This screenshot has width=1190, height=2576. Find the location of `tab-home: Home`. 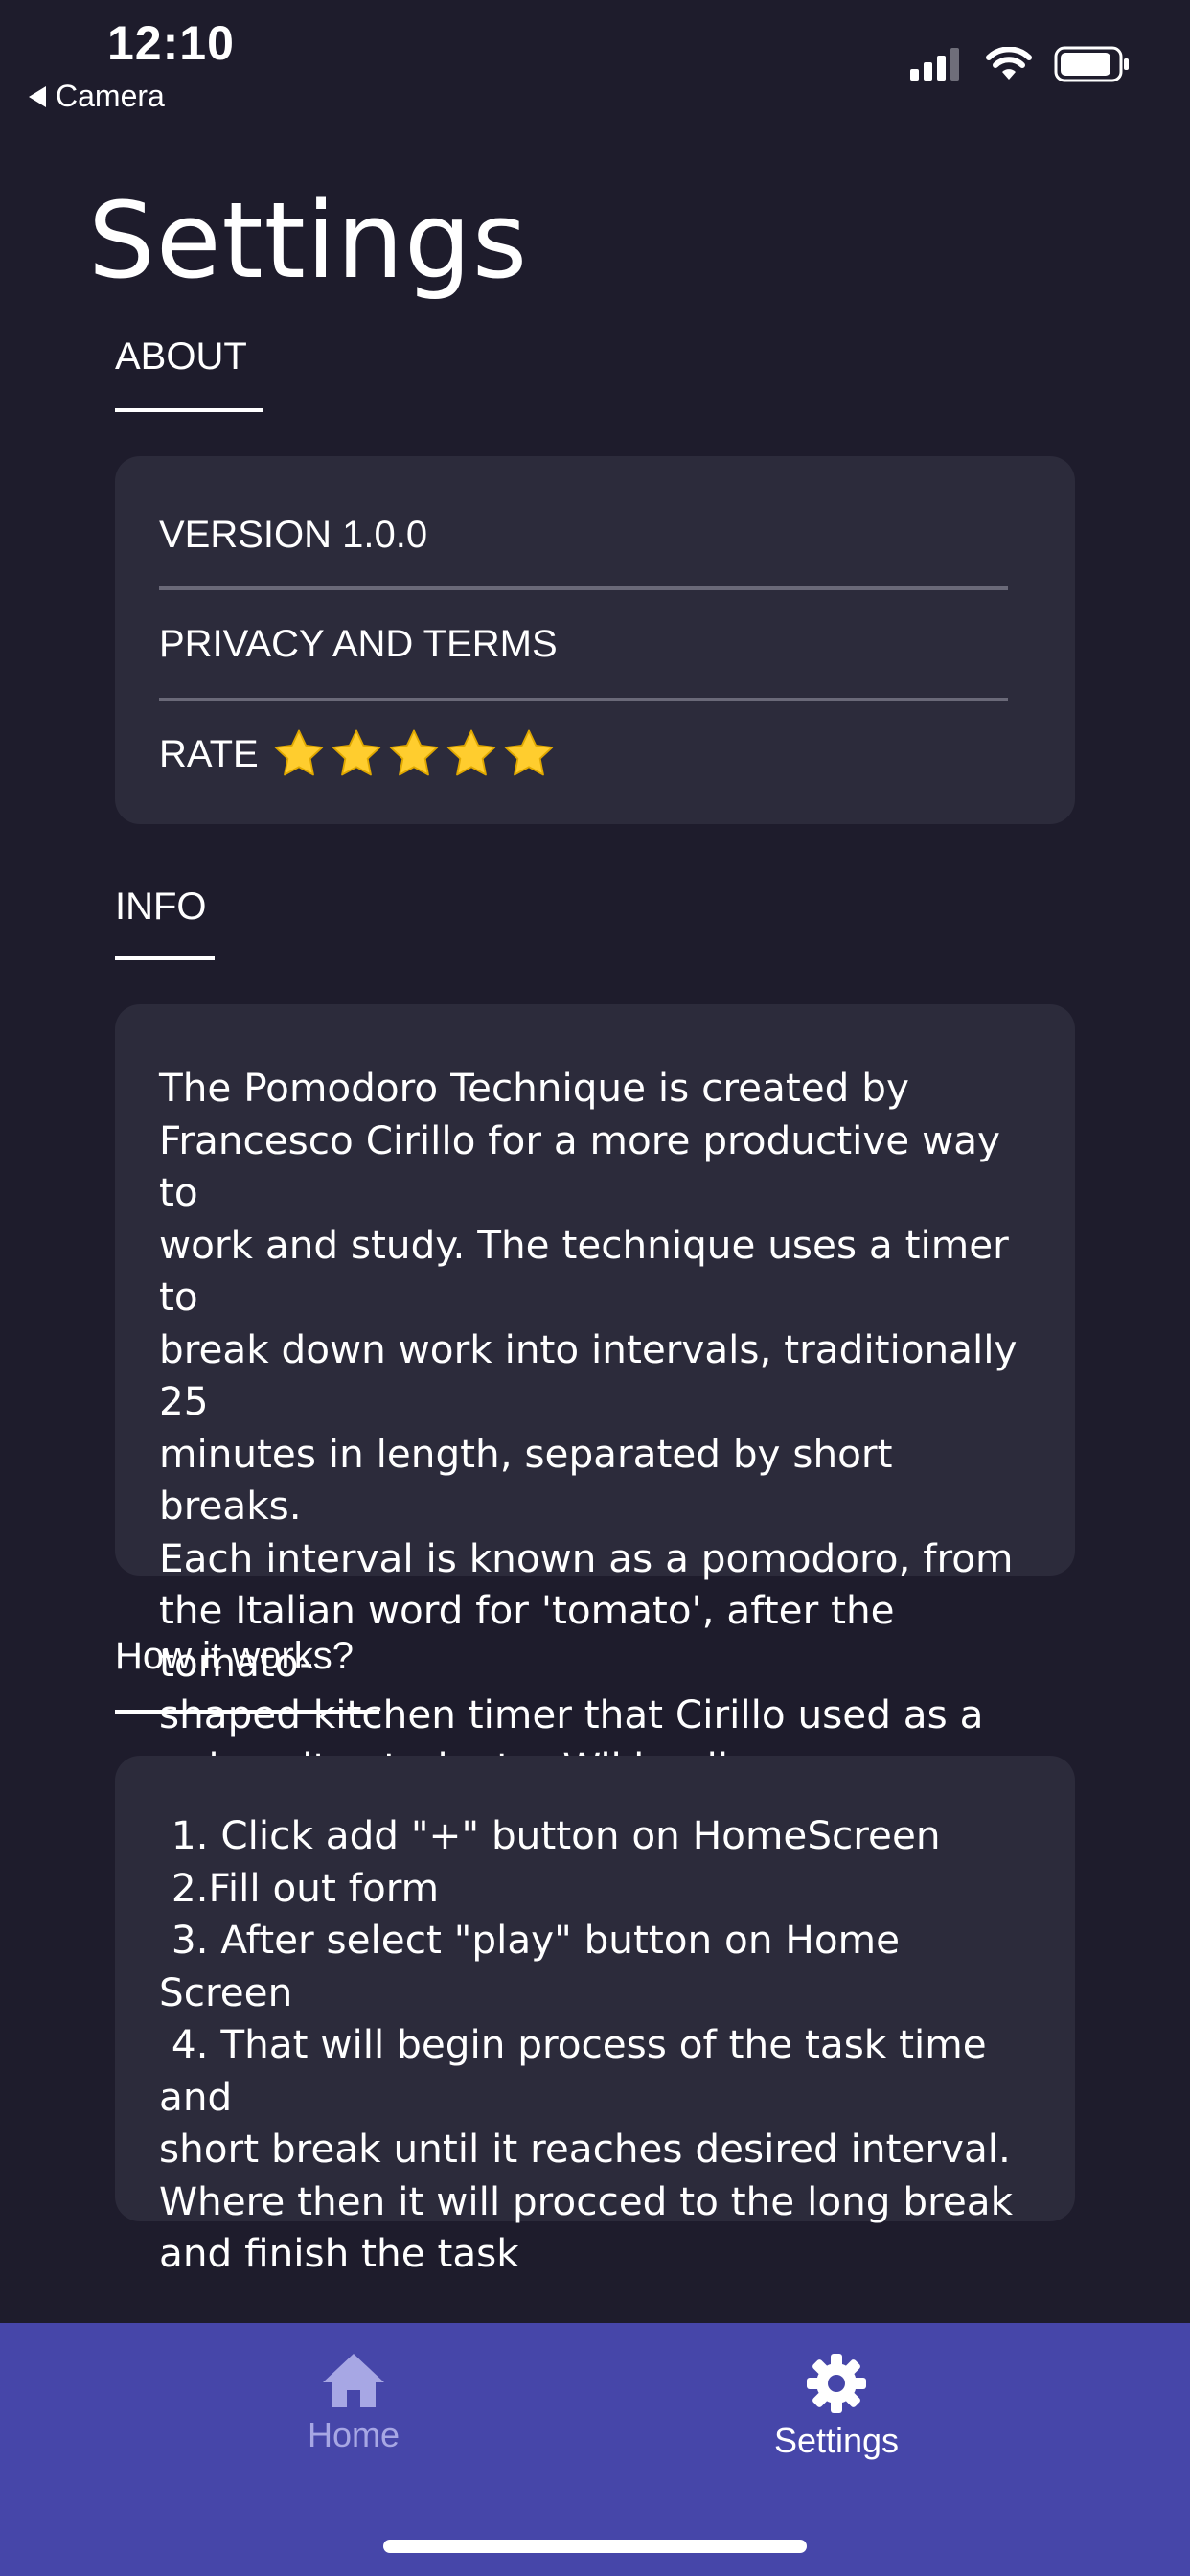

tab-home: Home is located at coordinates (354, 2403).